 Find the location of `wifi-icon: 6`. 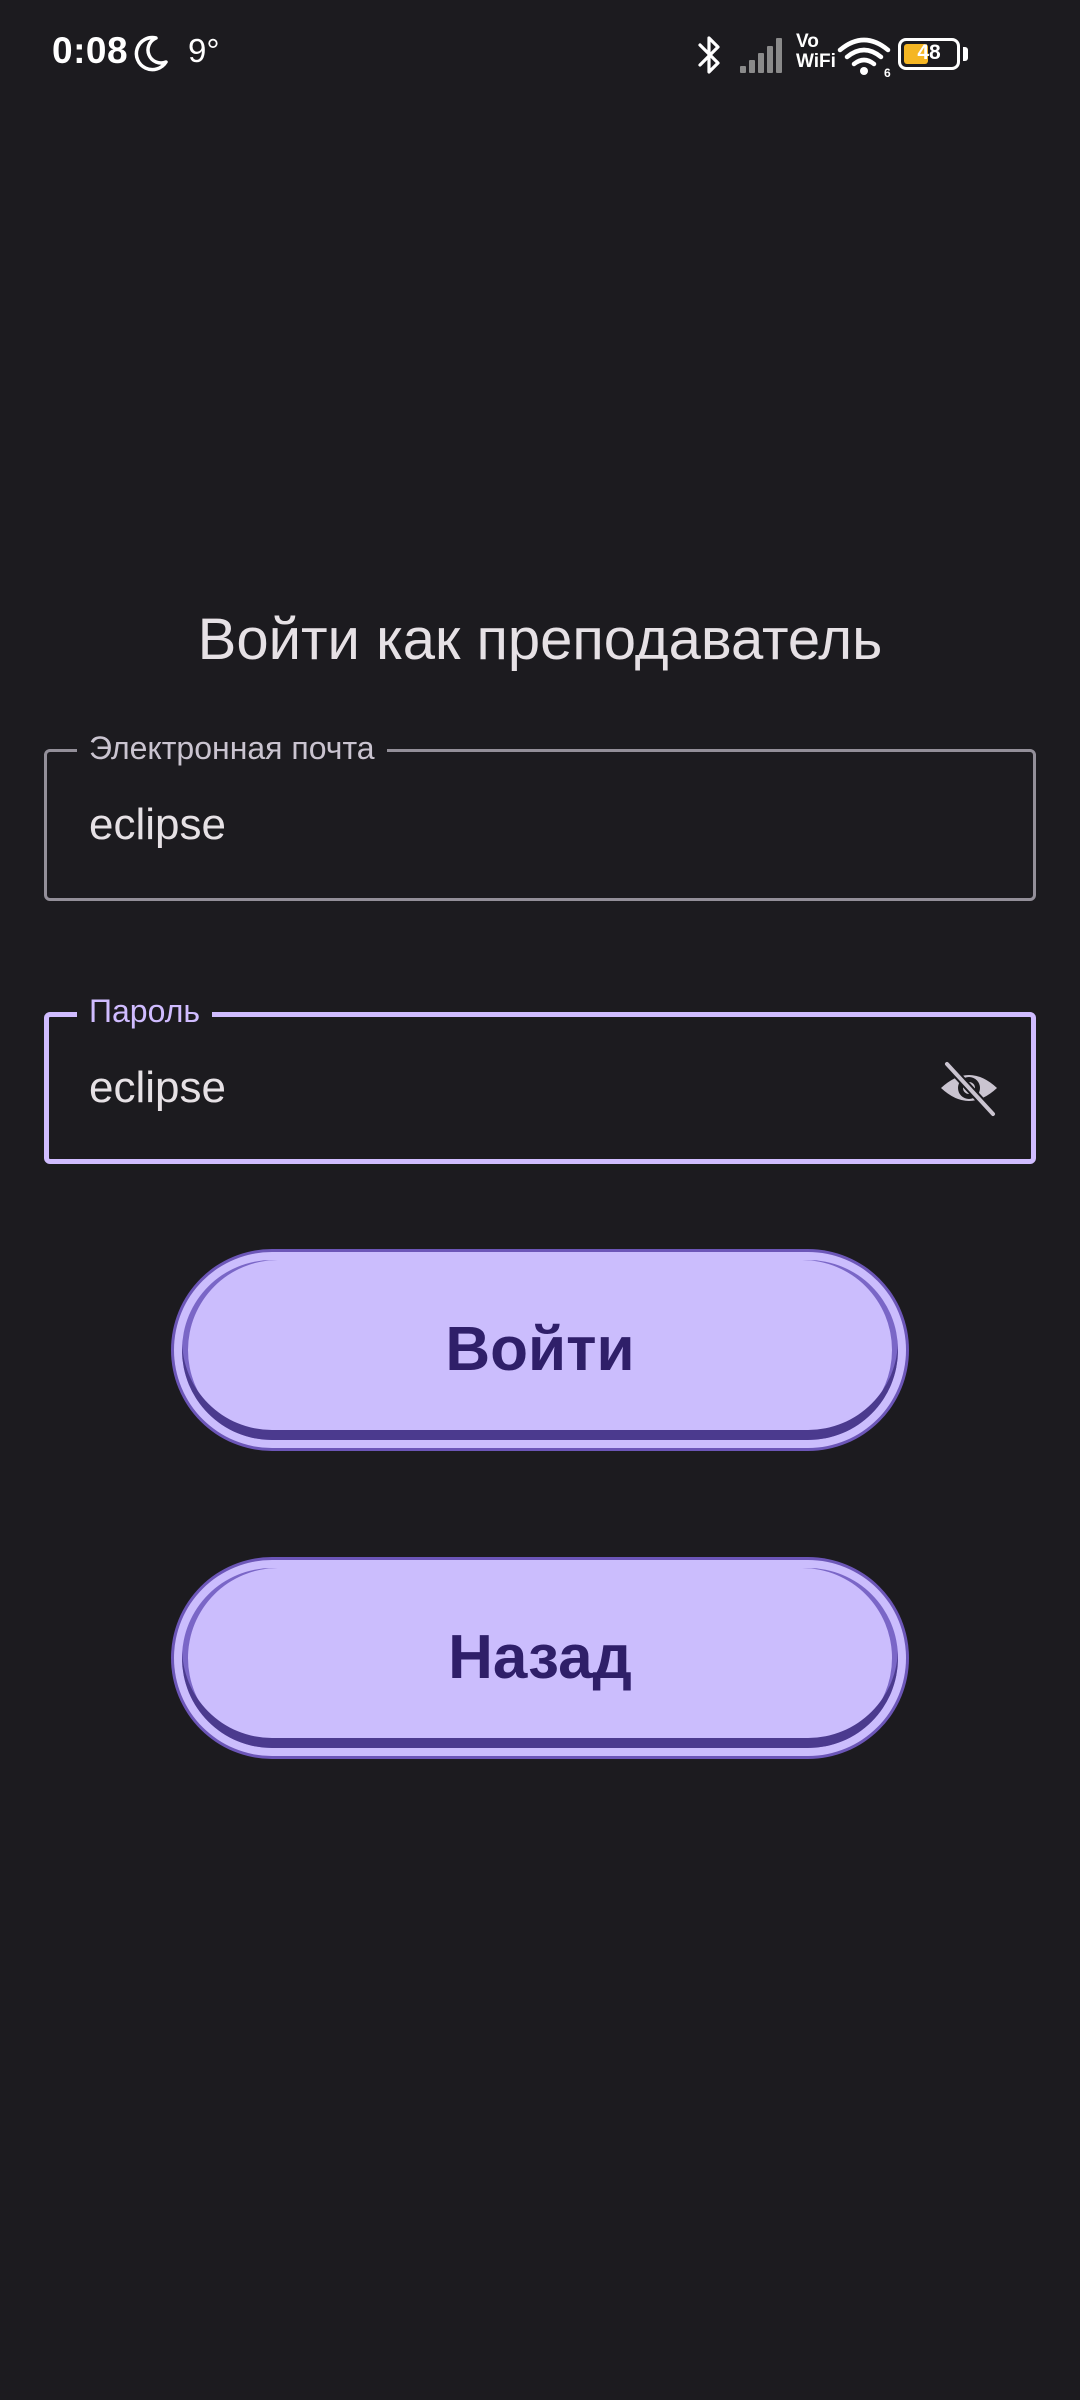

wifi-icon: 6 is located at coordinates (864, 57).